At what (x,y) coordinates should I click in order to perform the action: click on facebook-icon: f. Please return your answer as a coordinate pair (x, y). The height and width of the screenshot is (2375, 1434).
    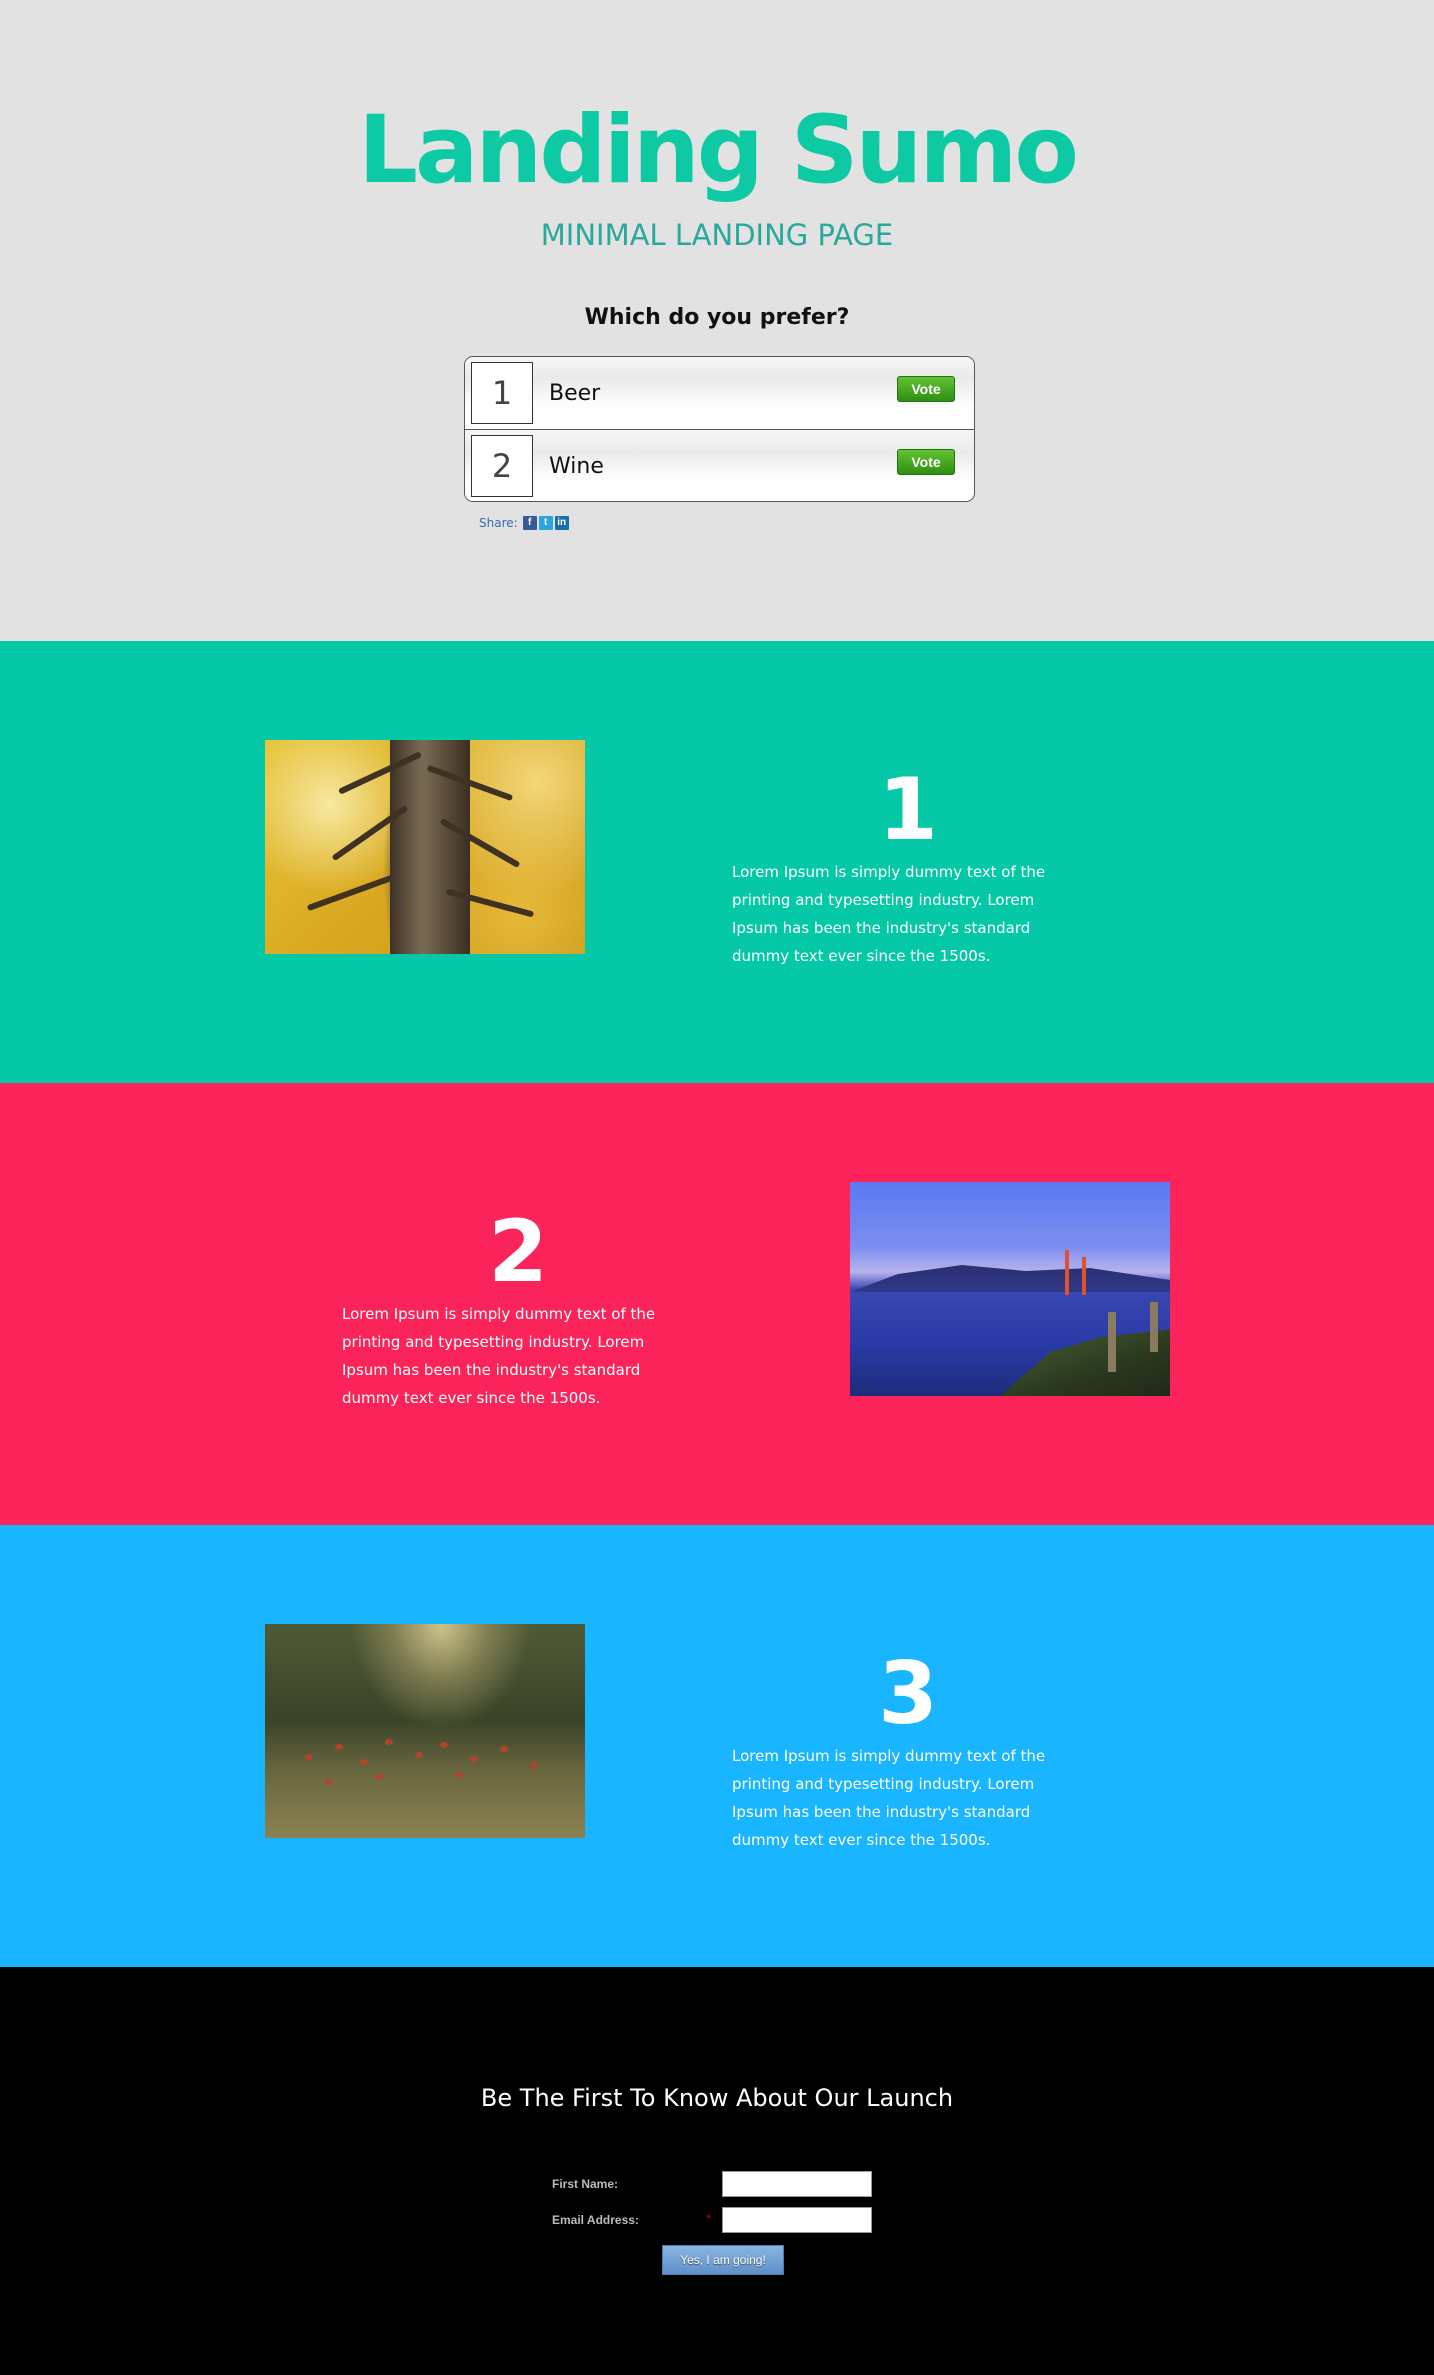
    Looking at the image, I should click on (529, 523).